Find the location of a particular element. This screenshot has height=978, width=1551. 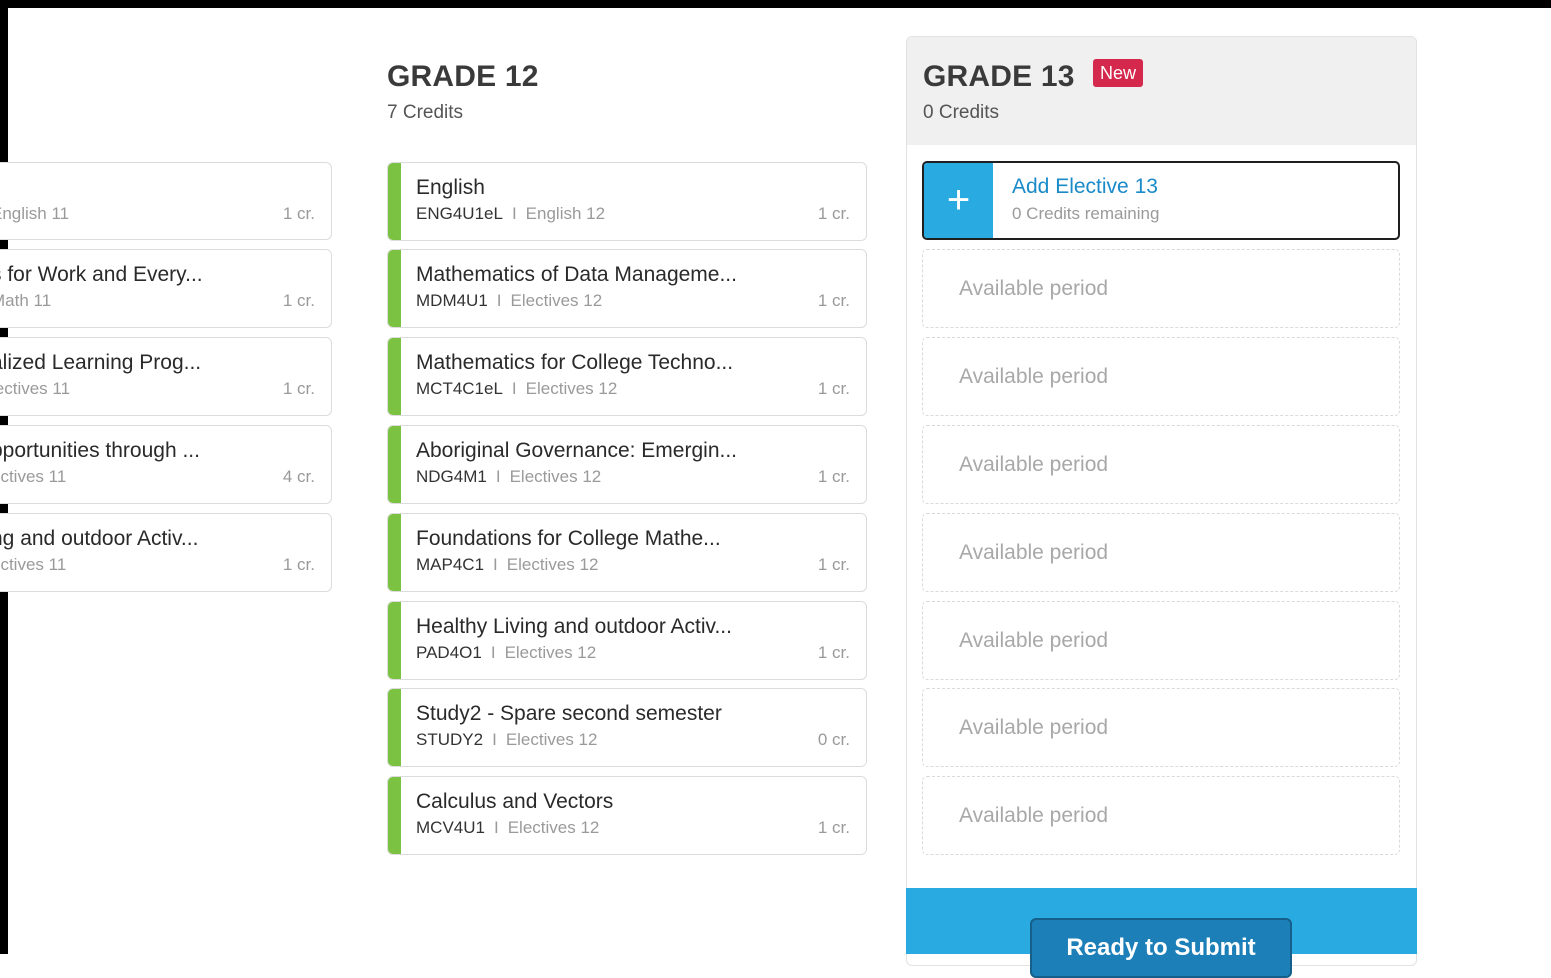

course-code: MDM4U1 is located at coordinates (452, 300).